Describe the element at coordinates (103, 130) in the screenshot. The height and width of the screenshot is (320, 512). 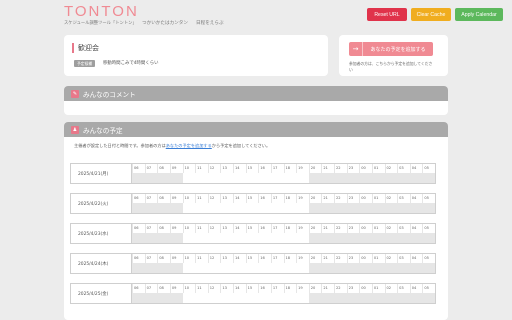
I see `schedule-title: みんなの予定` at that location.